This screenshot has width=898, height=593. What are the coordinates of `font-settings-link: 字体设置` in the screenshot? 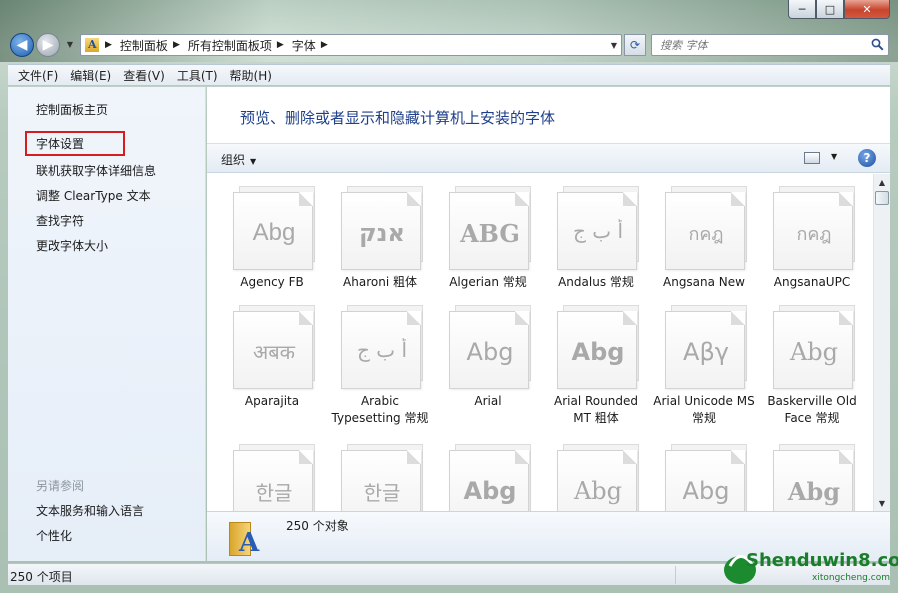 It's located at (75, 143).